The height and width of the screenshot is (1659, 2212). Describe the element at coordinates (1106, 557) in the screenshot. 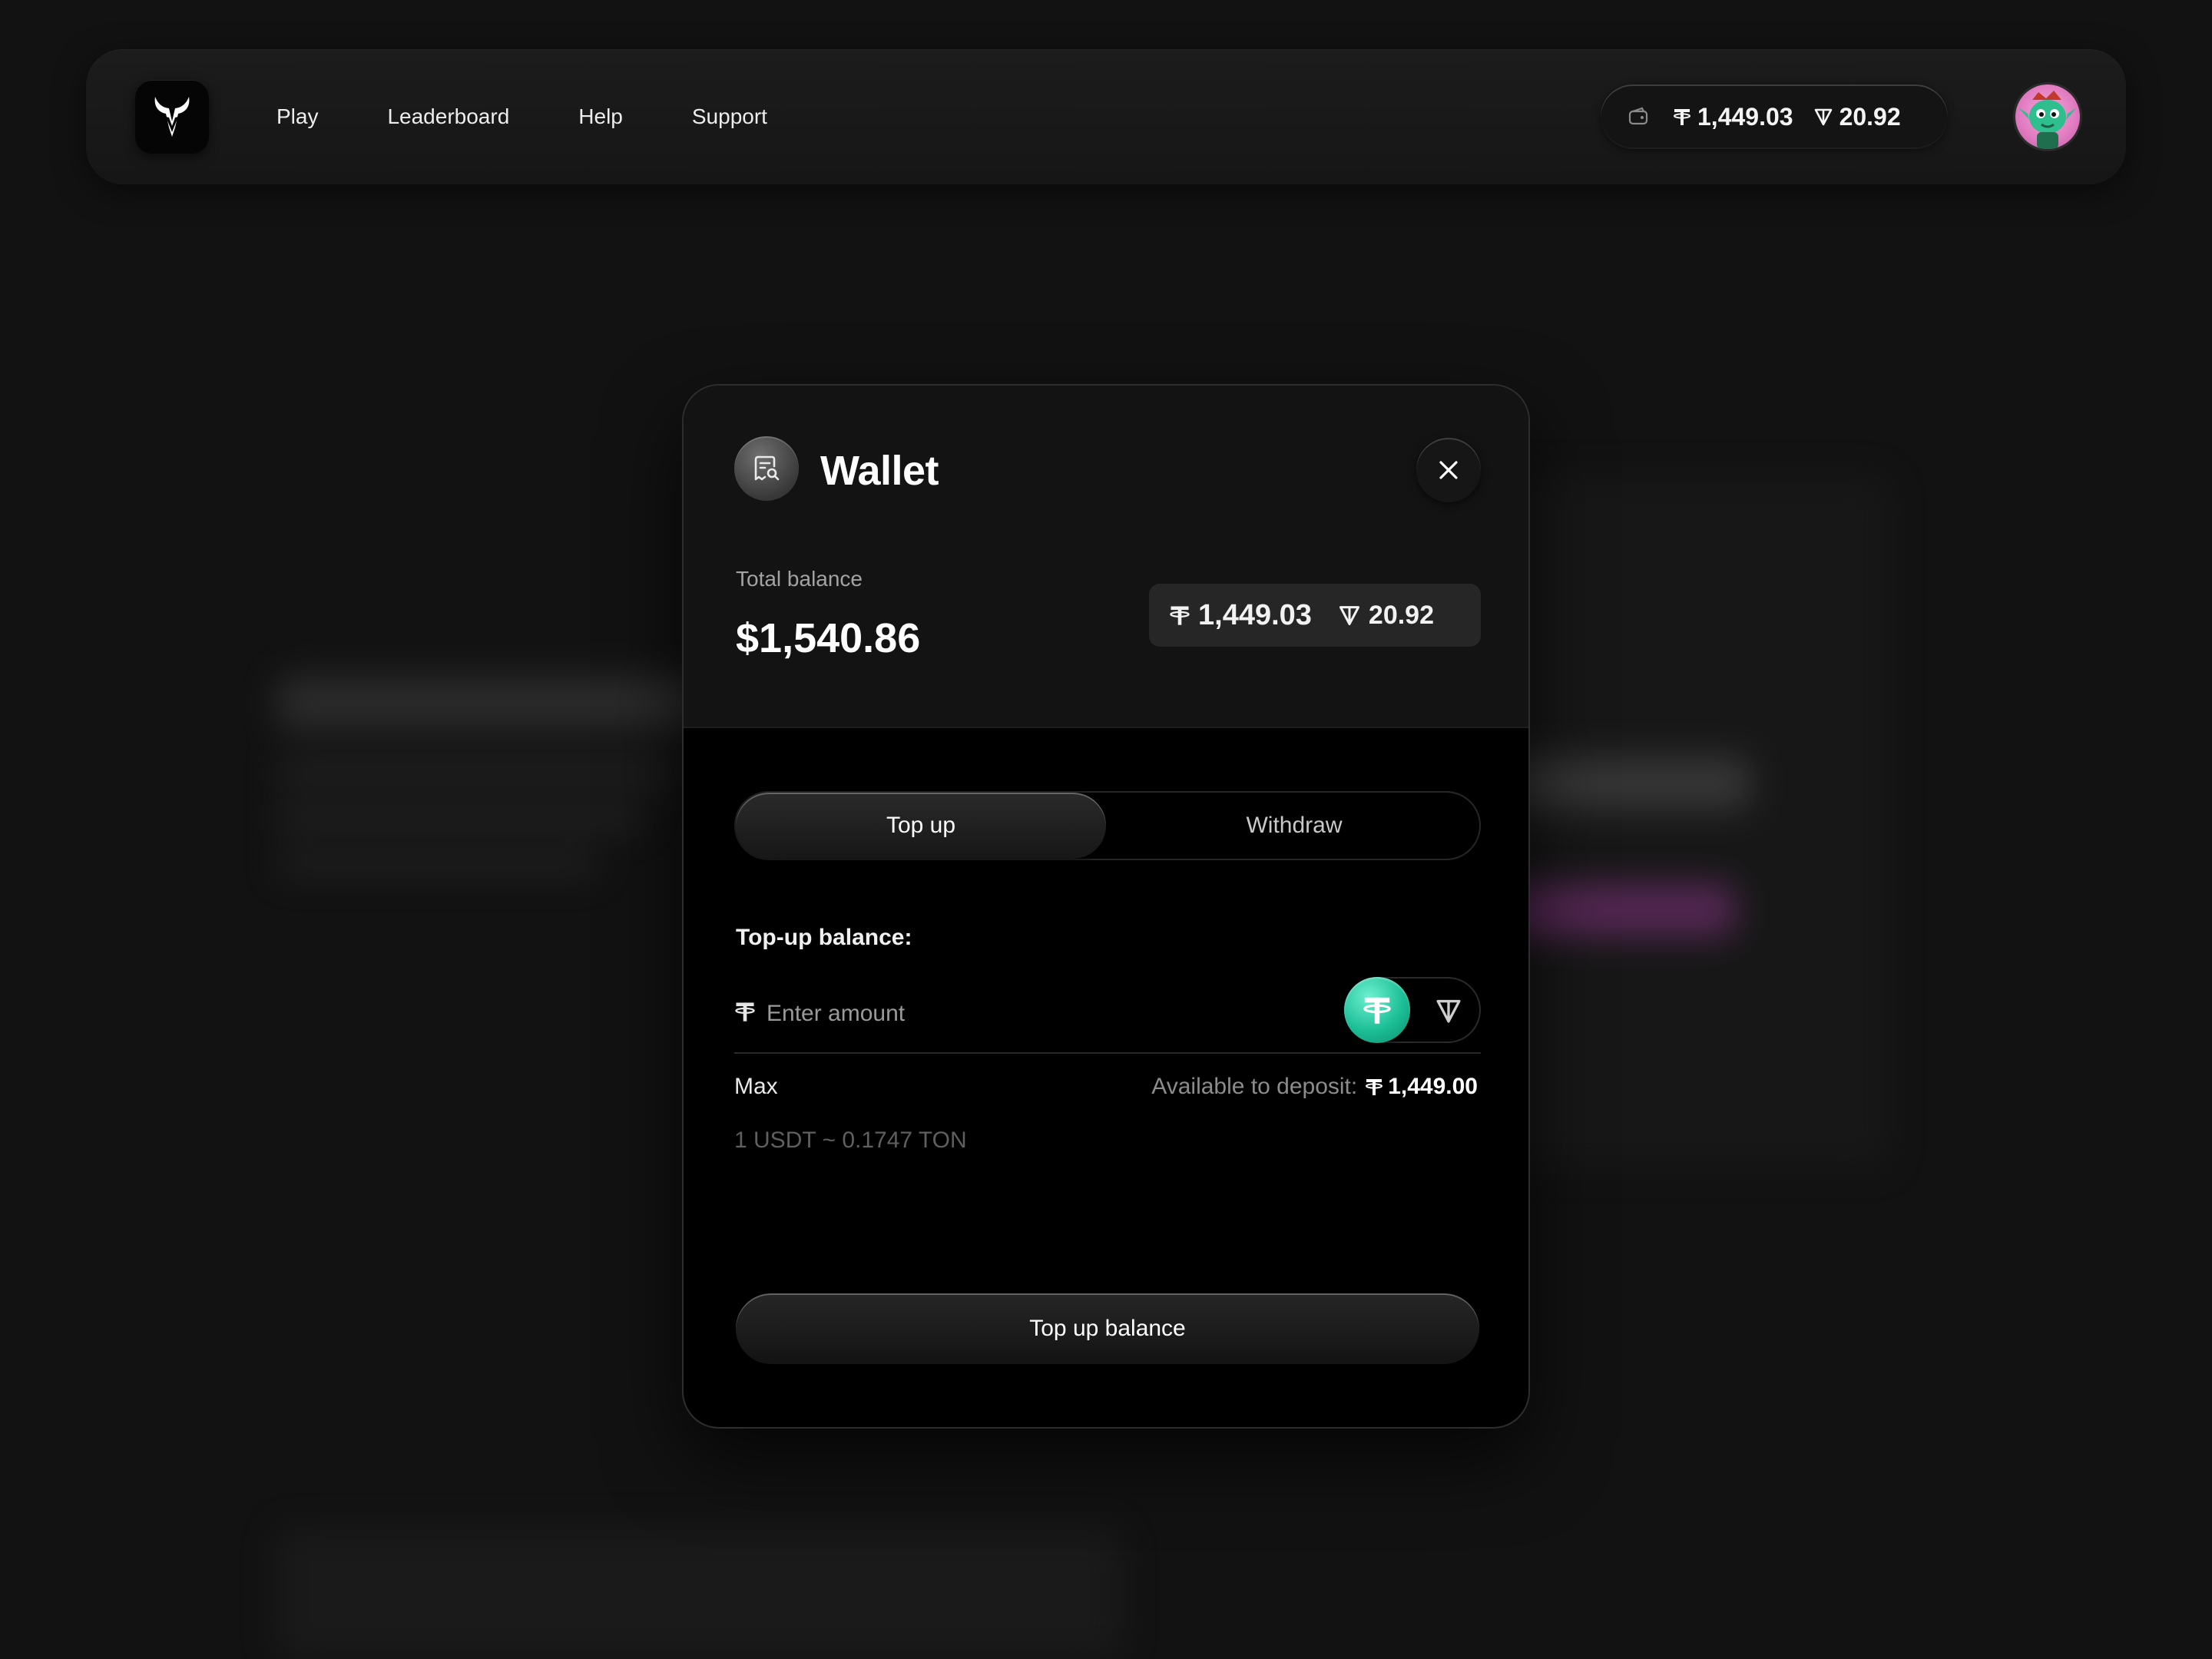

I see `wallet-header: Wallet Total balance $1,540.86 1,449.03` at that location.